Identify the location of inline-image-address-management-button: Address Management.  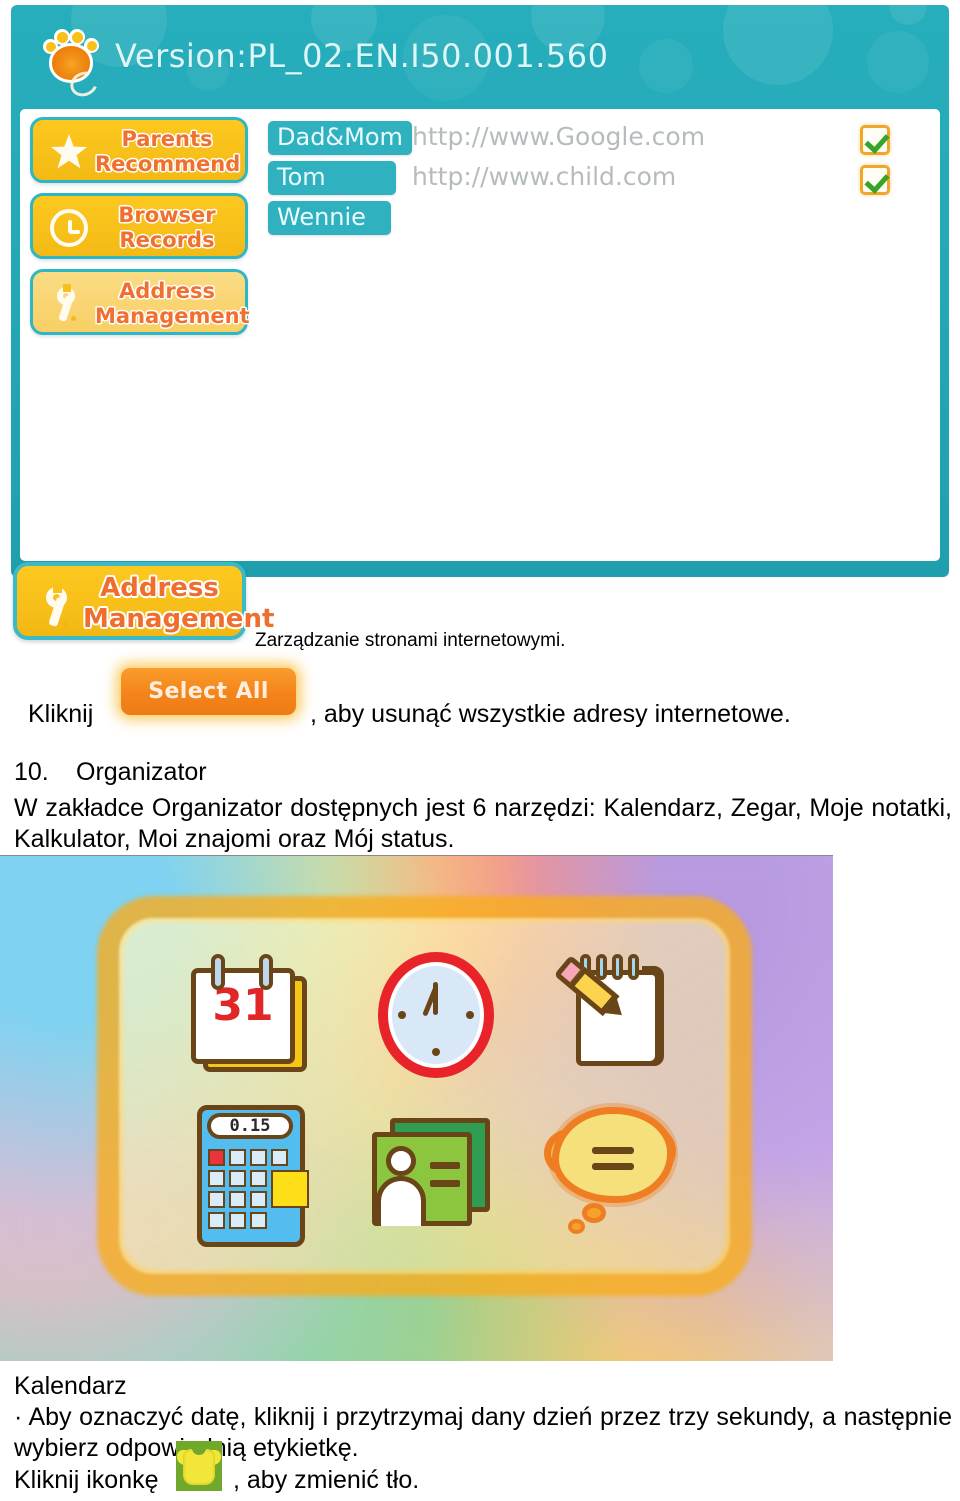
(144, 601).